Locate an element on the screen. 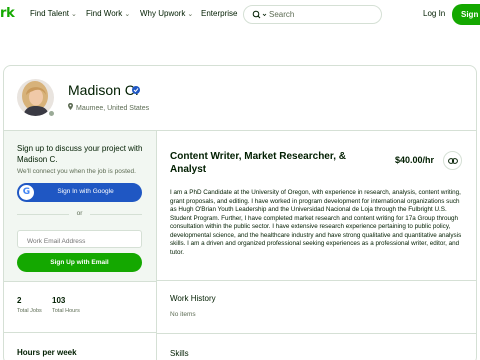 Image resolution: width=480 pixels, height=360 pixels. nav-find-talent-label: Find Talent is located at coordinates (49, 13).